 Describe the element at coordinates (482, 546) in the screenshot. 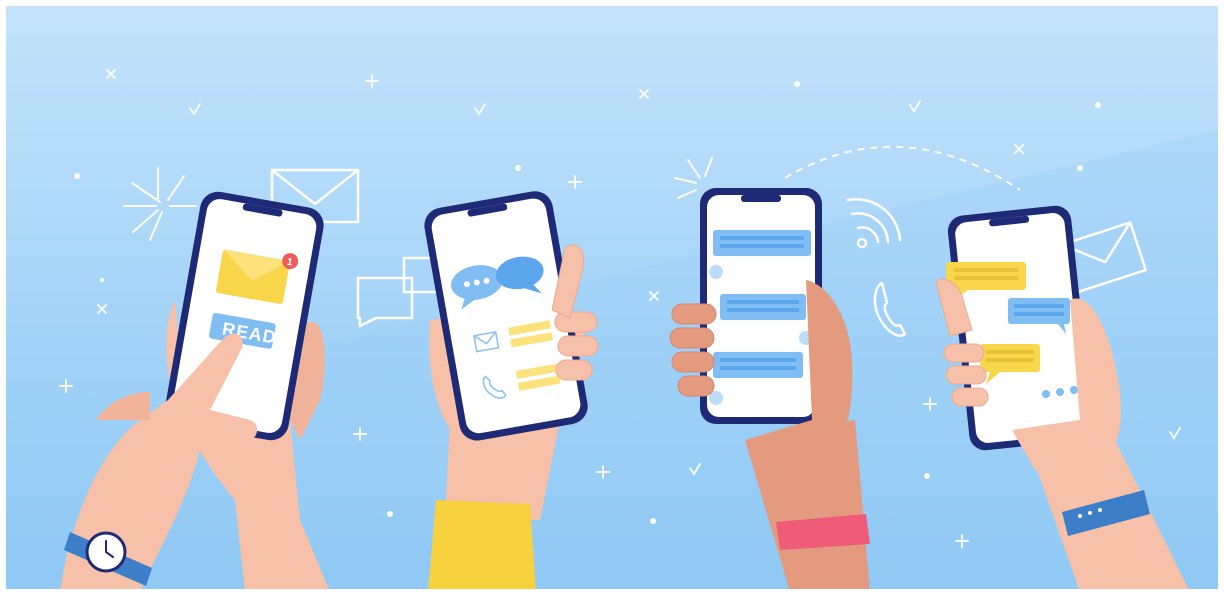

I see `sleeve` at that location.